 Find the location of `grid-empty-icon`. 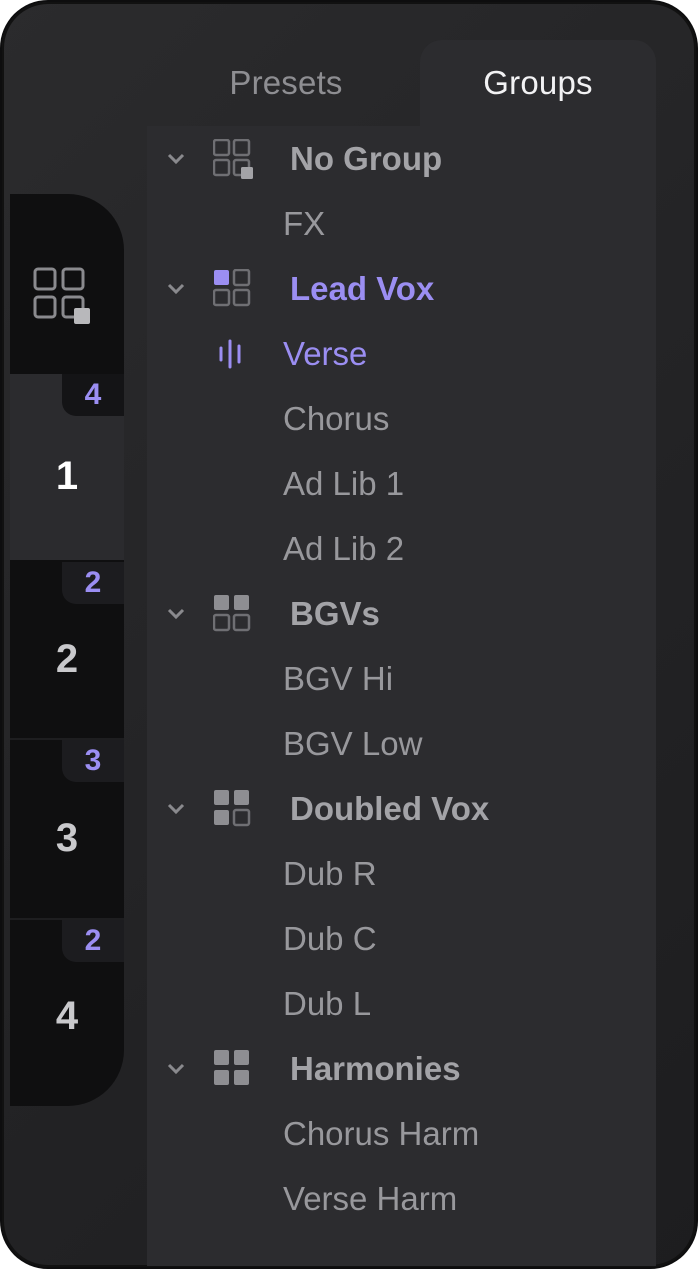

grid-empty-icon is located at coordinates (232, 158).